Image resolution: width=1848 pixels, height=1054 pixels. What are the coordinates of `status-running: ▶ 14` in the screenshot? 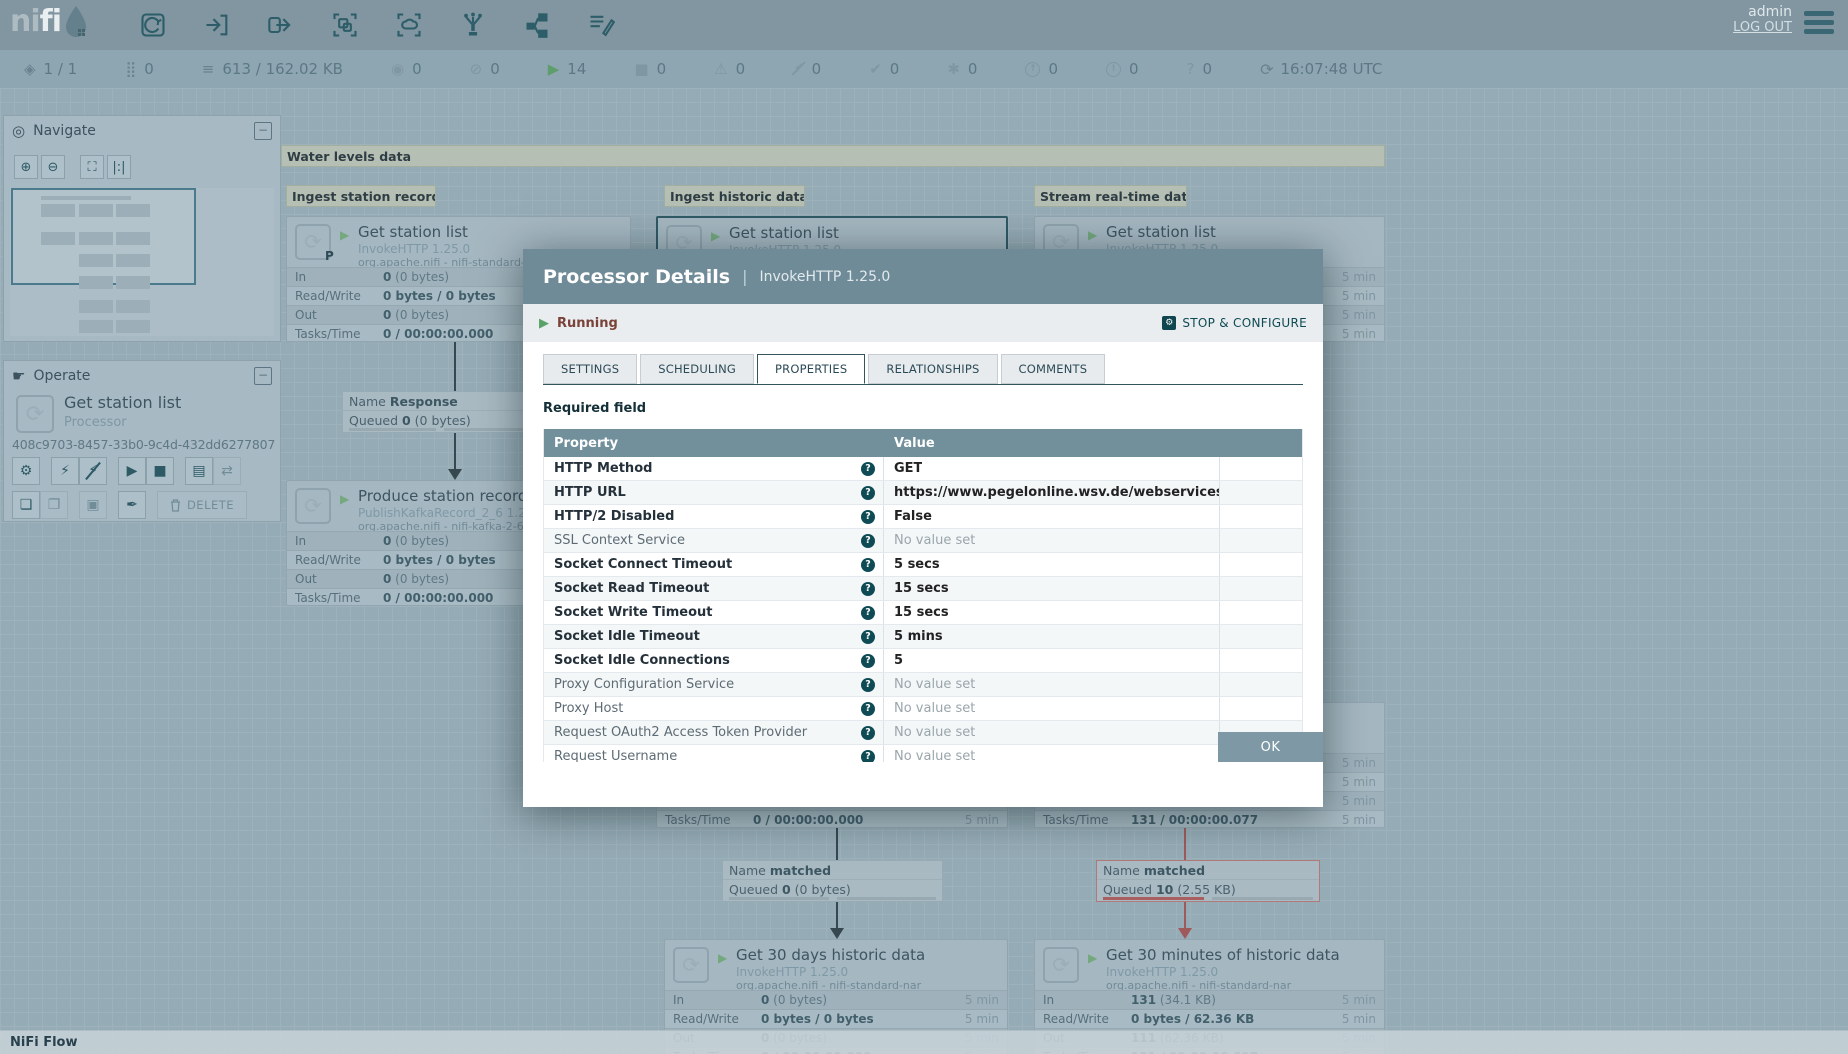 It's located at (567, 69).